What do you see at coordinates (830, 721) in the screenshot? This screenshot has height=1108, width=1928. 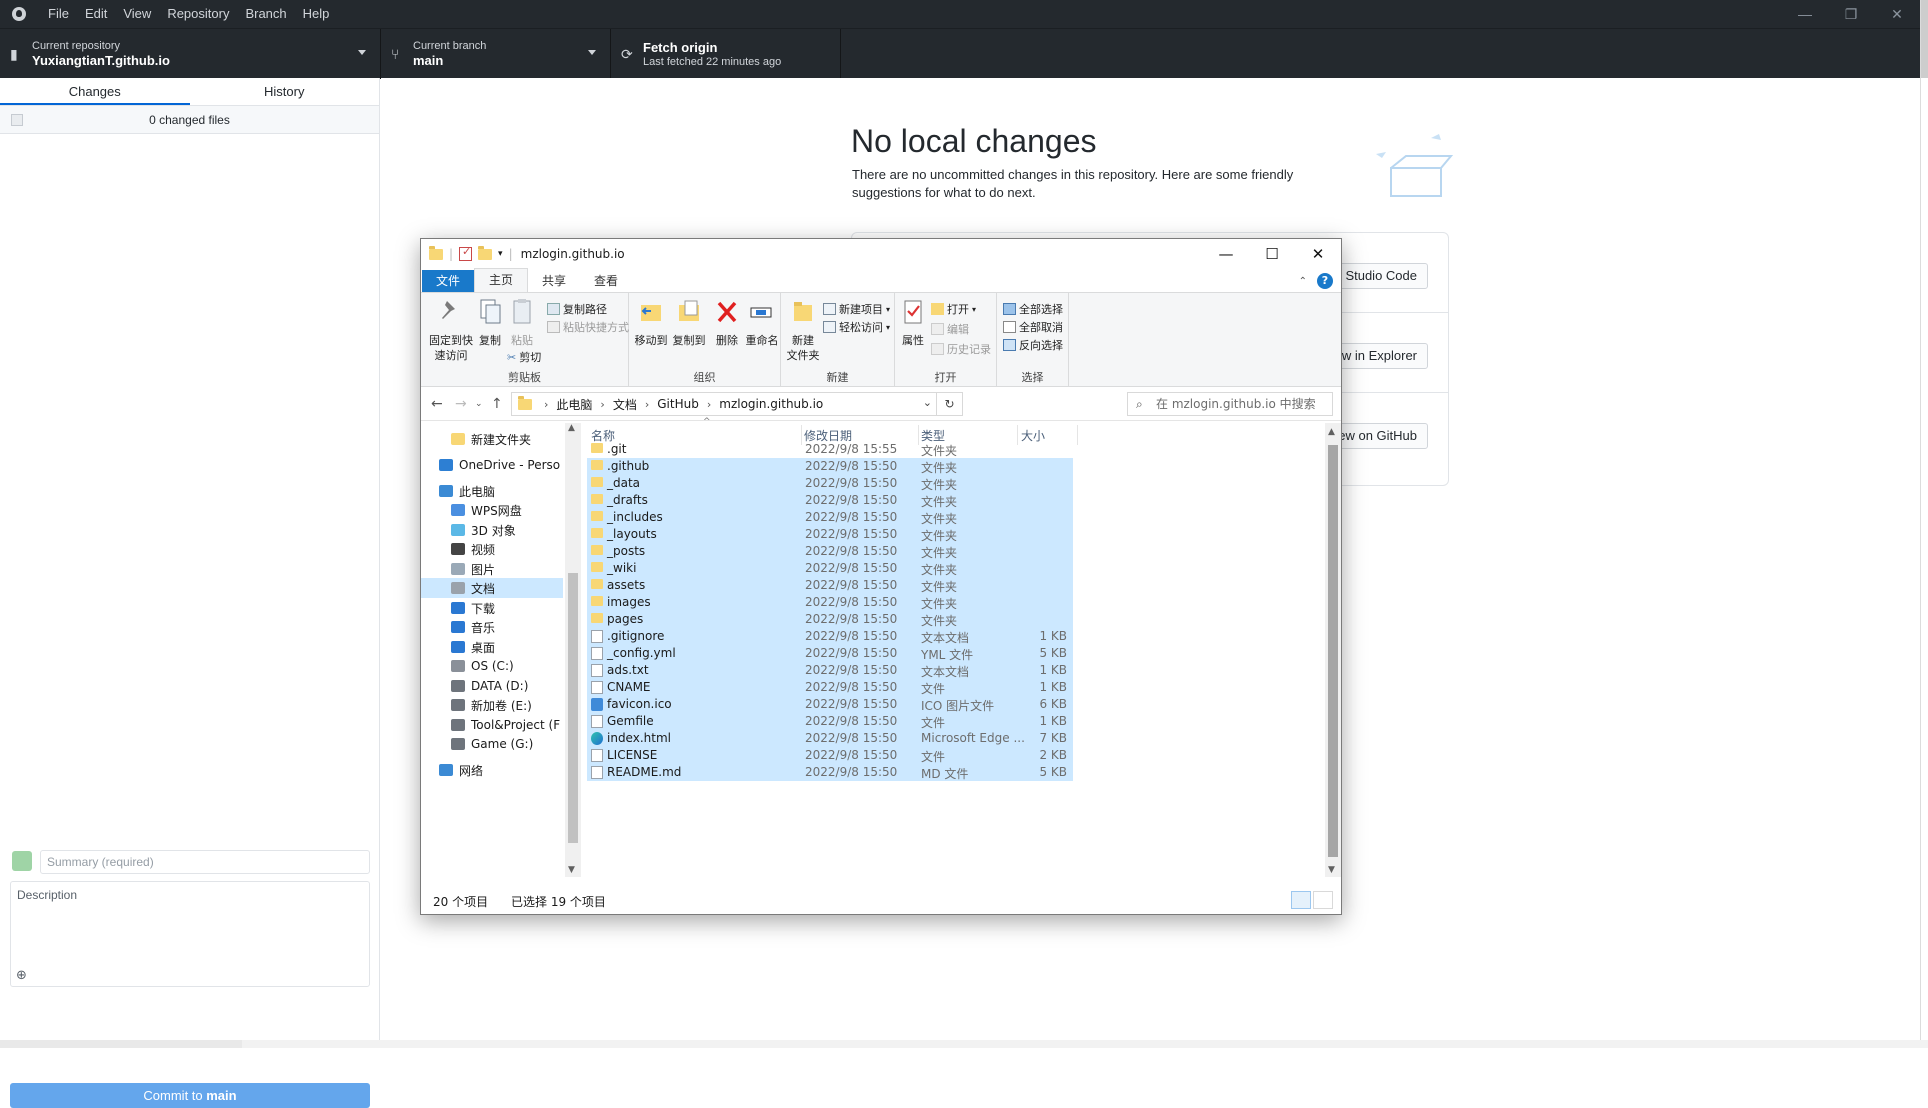 I see `file-row: Gemfile 2022/9/8 15:50 文件 1 KB` at bounding box center [830, 721].